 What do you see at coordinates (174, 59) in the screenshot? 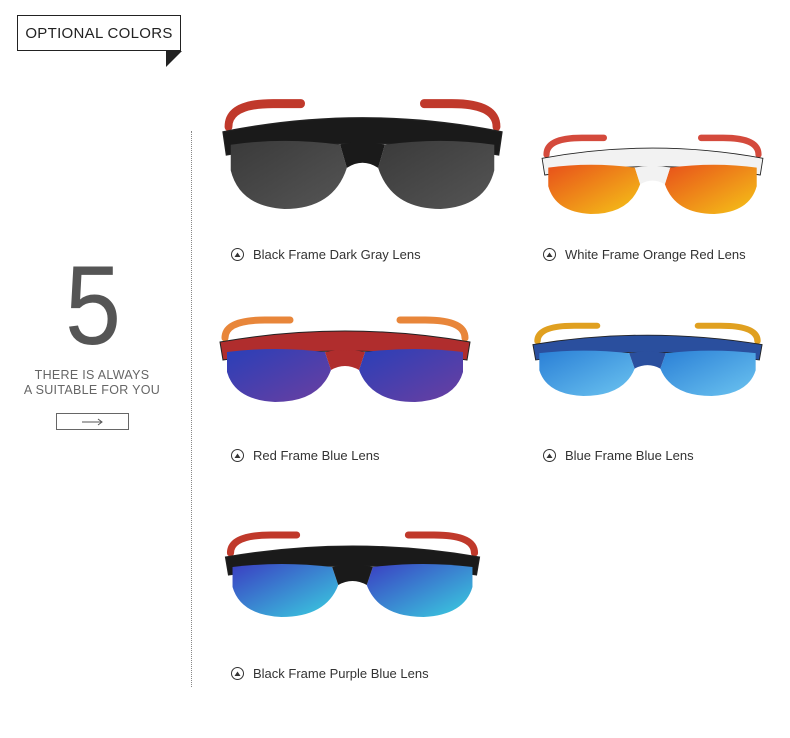
I see `header-corner-decoration` at bounding box center [174, 59].